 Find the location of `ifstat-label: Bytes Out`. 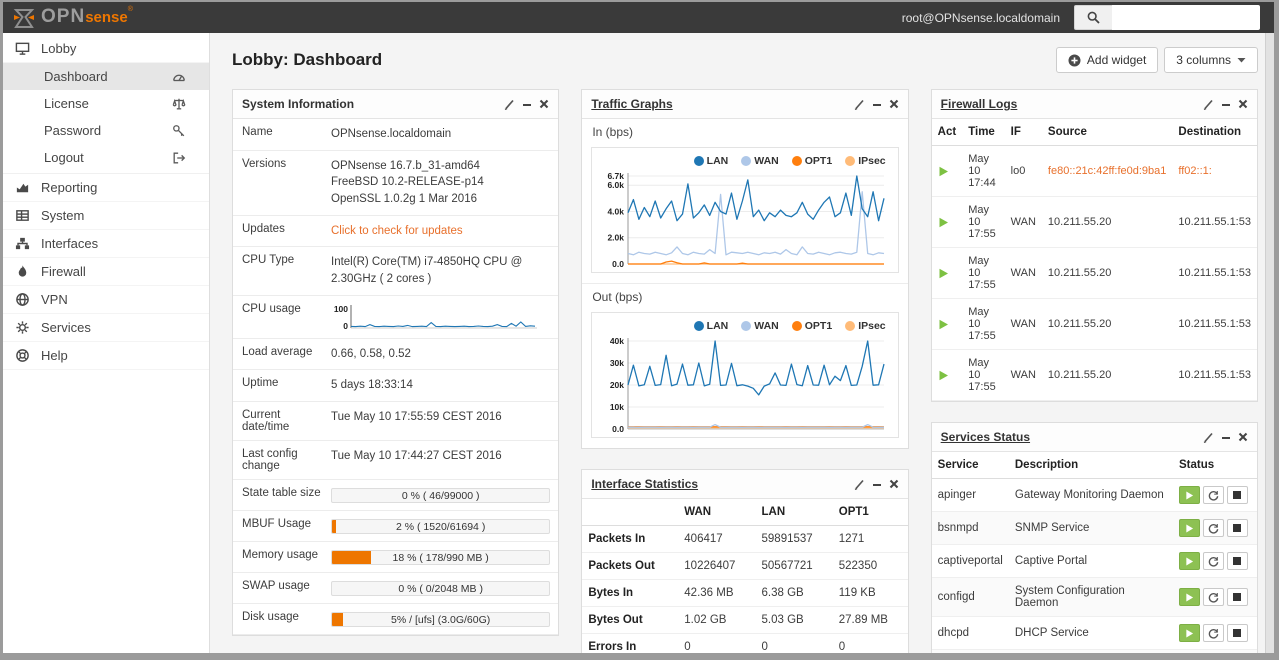

ifstat-label: Bytes Out is located at coordinates (630, 620).